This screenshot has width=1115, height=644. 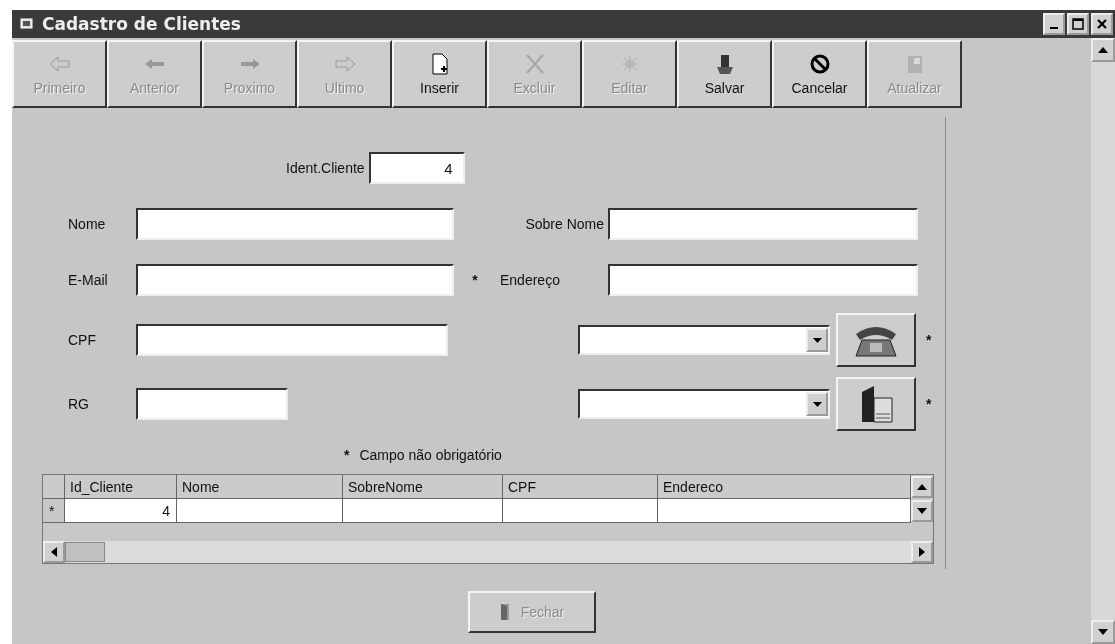 What do you see at coordinates (325, 168) in the screenshot?
I see `field-label: Ident.Cliente` at bounding box center [325, 168].